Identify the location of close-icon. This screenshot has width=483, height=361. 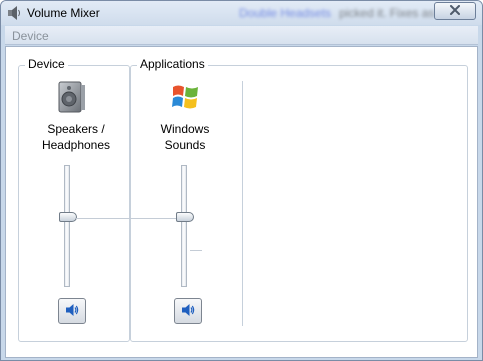
(455, 11).